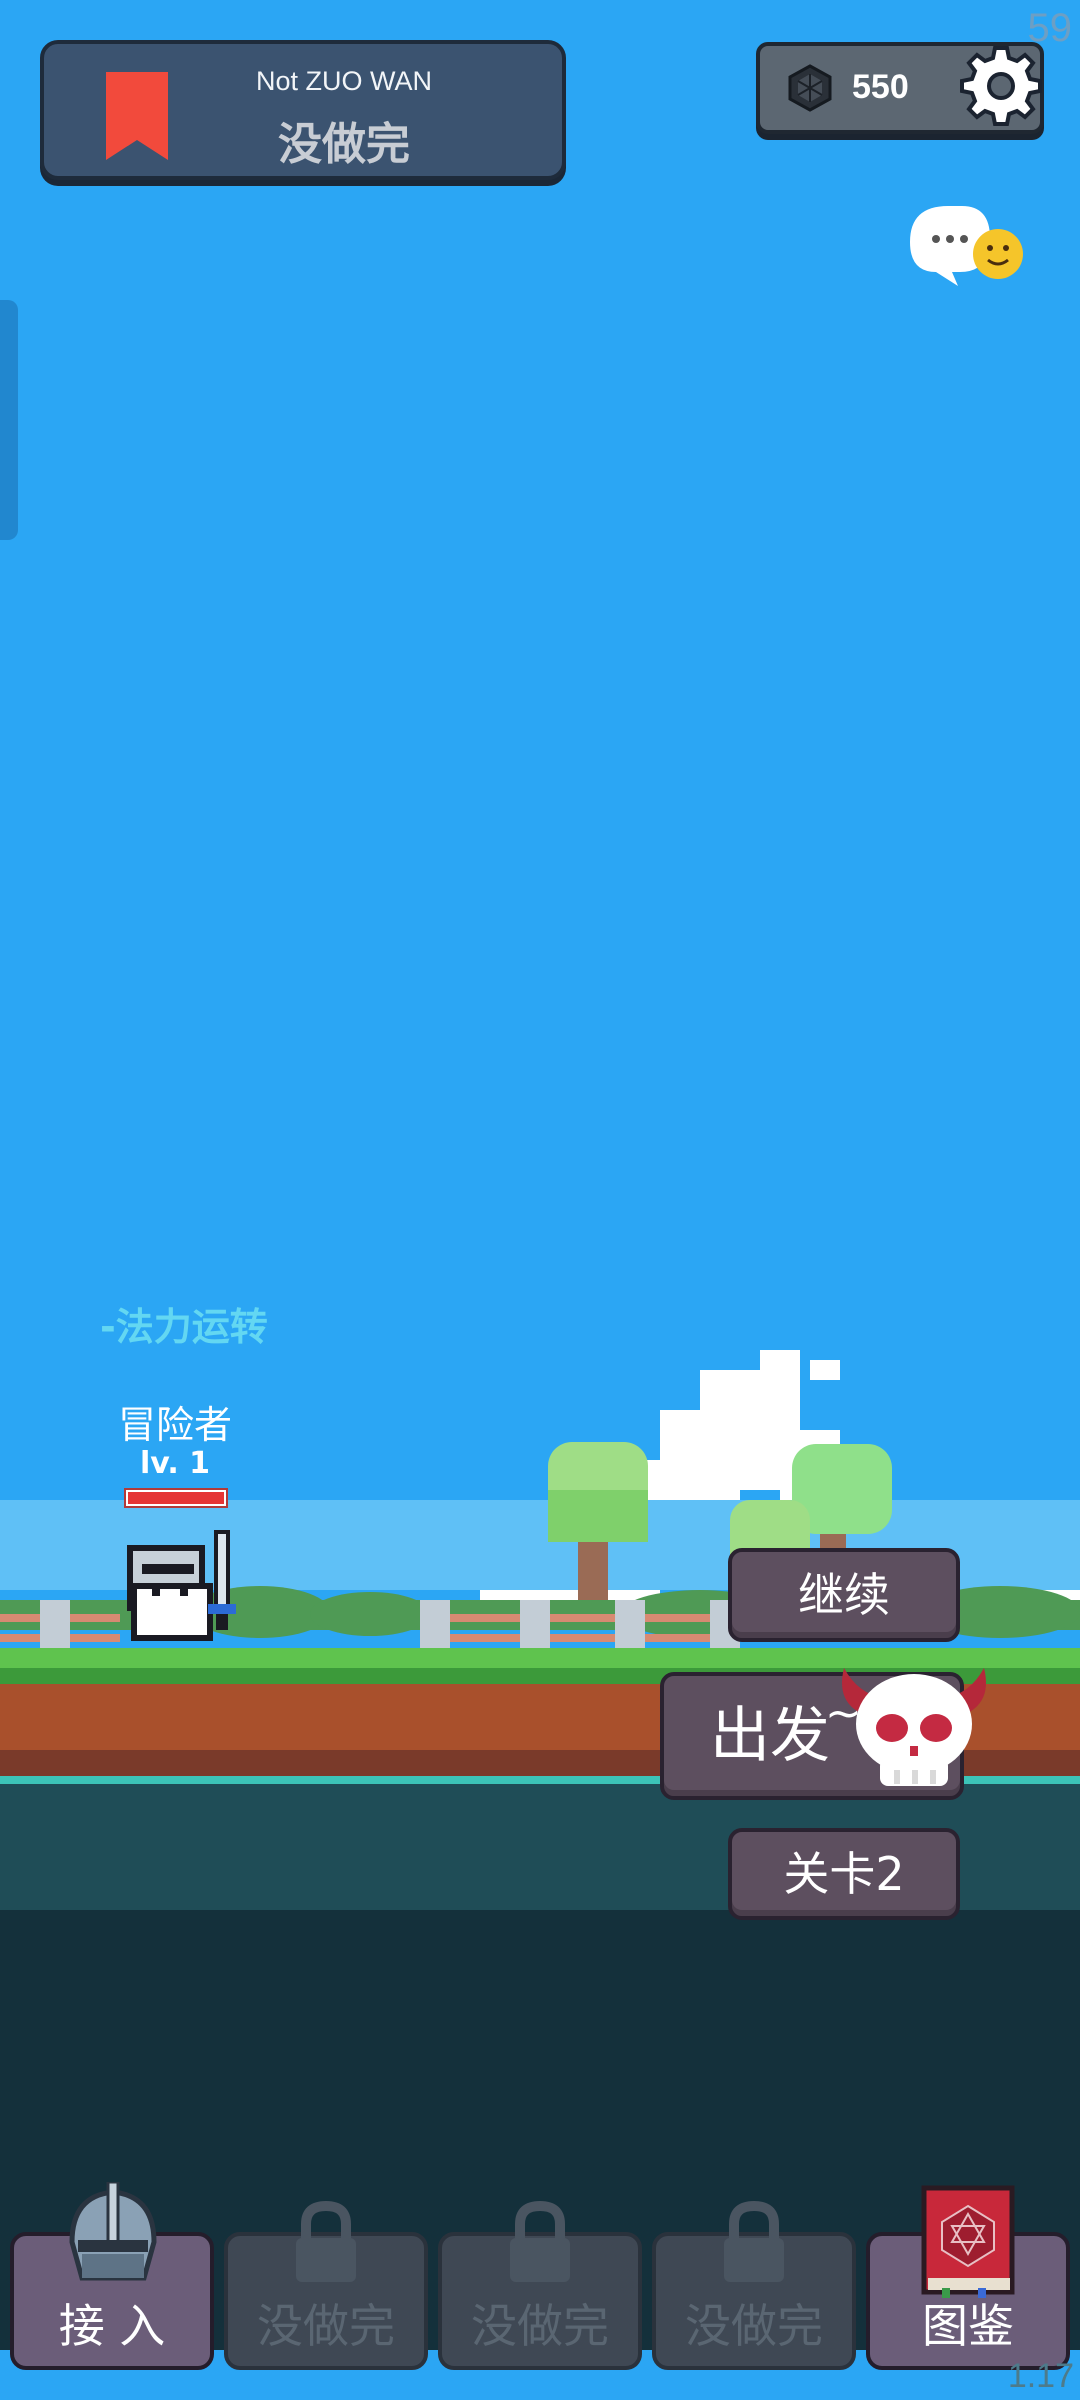  Describe the element at coordinates (843, 1713) in the screenshot. I see `tilde-mark: ~` at that location.